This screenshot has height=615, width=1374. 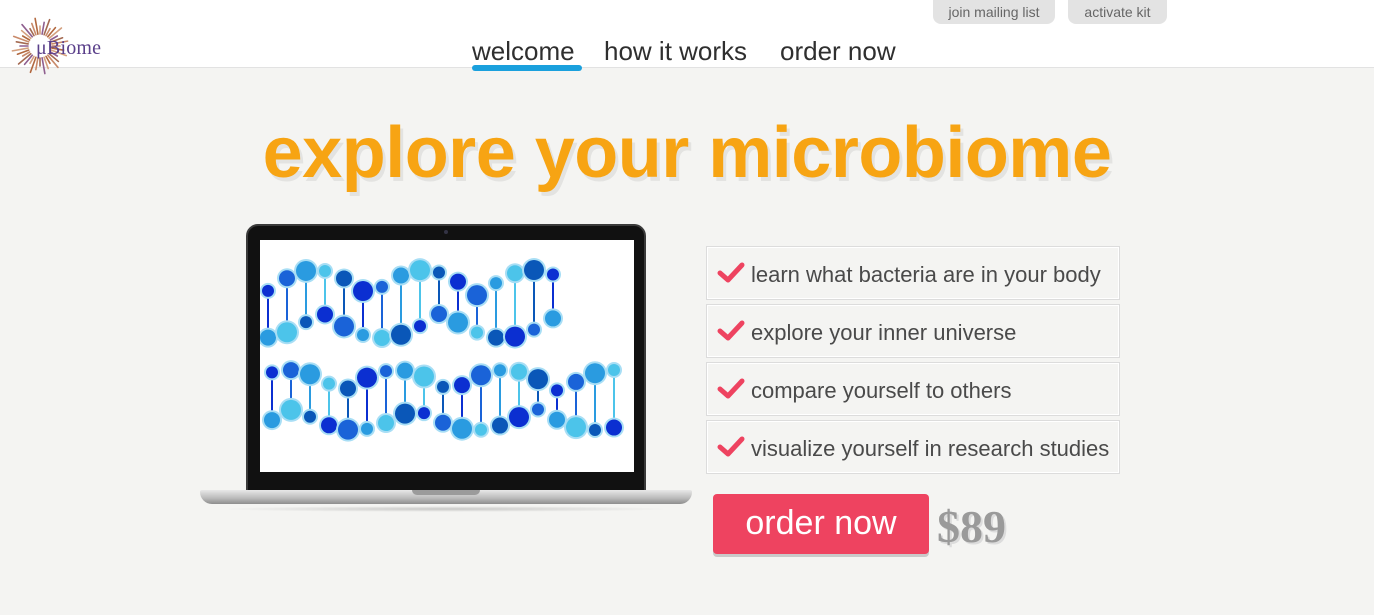 I want to click on feature-label: explore your inner universe, so click(x=884, y=332).